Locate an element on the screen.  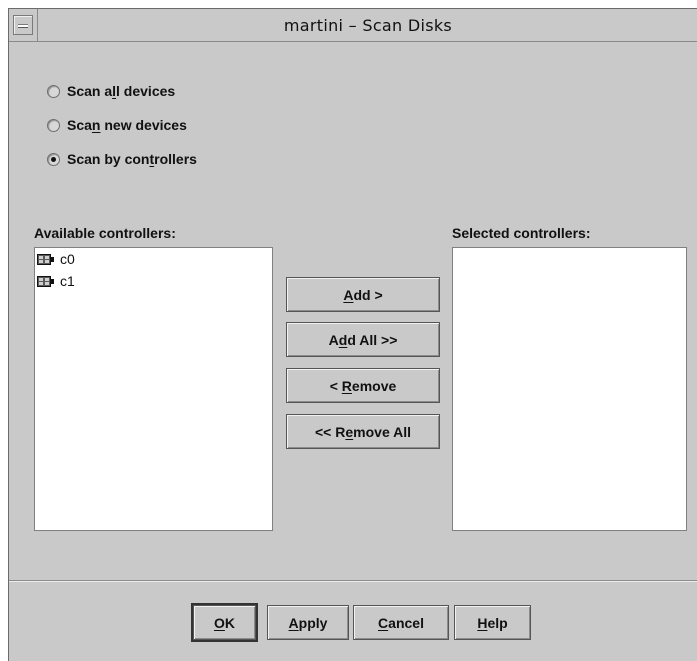
cancel-button: Cancel is located at coordinates (401, 622).